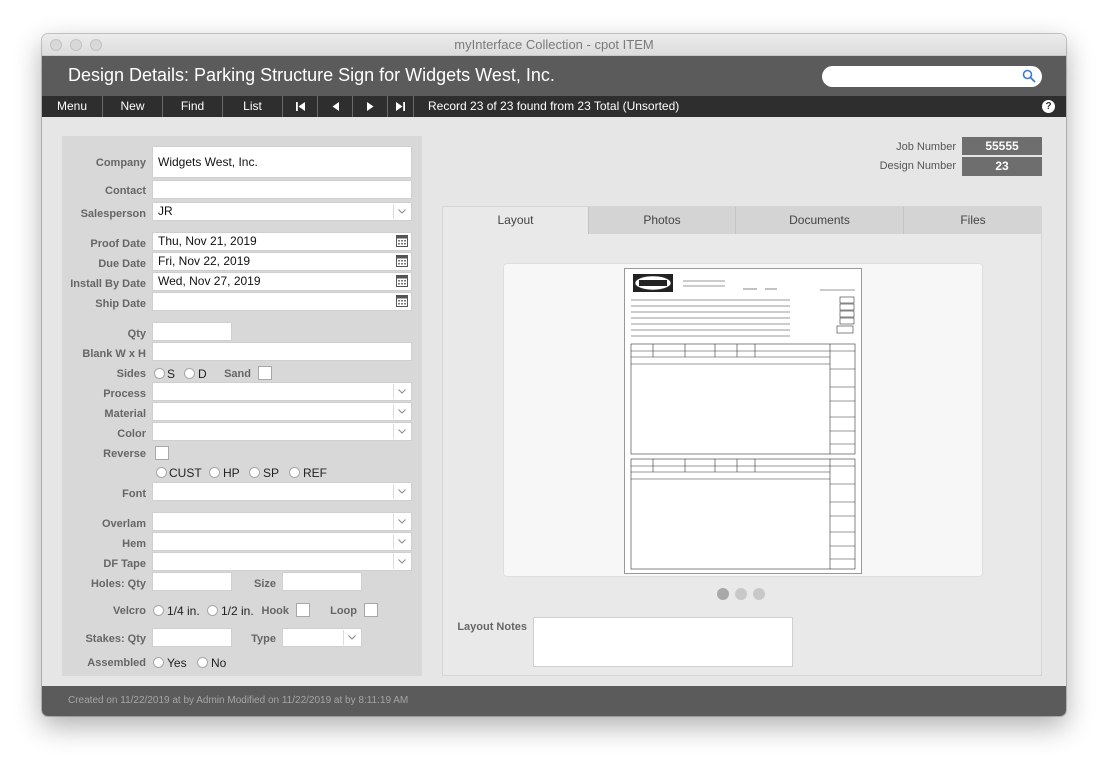  Describe the element at coordinates (254, 472) in the screenshot. I see `sp-radio` at that location.